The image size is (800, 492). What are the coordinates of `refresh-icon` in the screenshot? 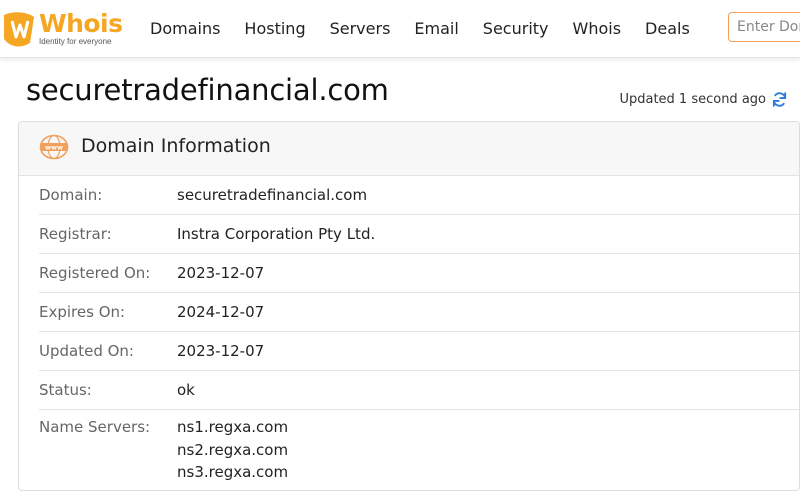 It's located at (779, 99).